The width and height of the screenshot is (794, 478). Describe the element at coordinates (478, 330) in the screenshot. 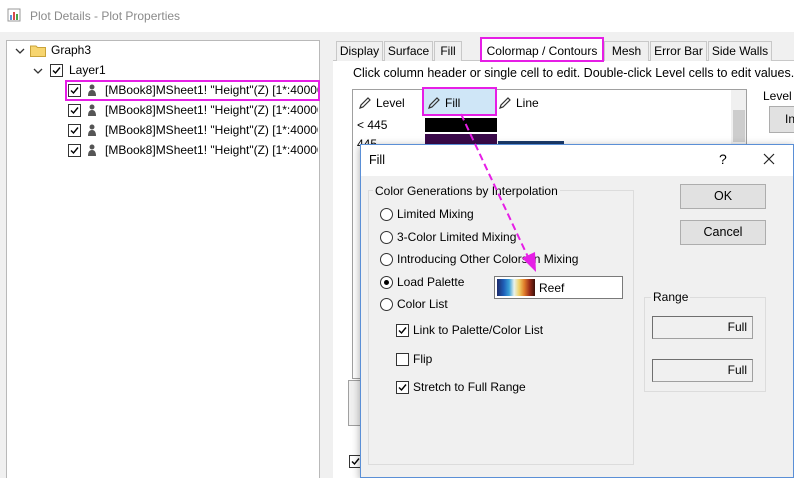

I see `link-palette-label: Link to Palette/Color List` at that location.